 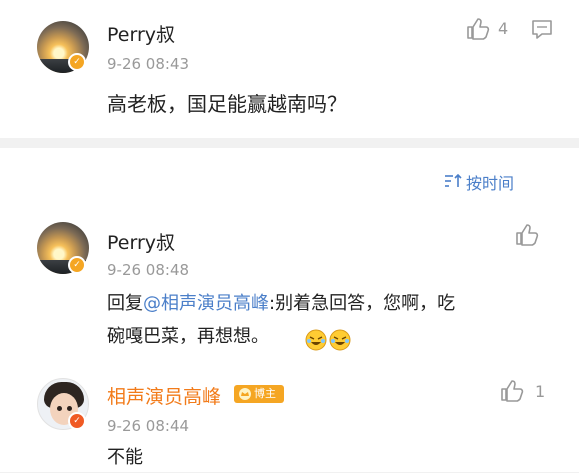 I want to click on reply-1-text-line2: 碗嘎巴菜，再想想。, so click(x=188, y=337).